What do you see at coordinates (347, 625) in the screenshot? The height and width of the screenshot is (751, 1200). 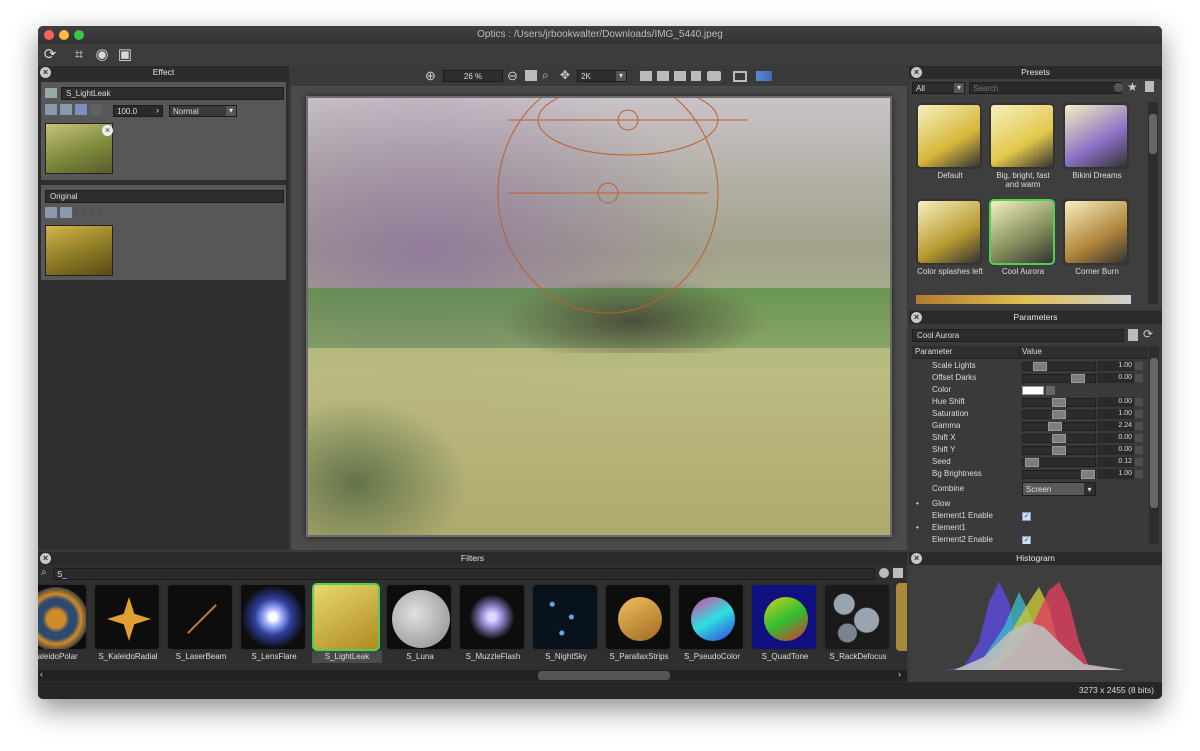 I see `filter-item-selected: S_LightLeak` at bounding box center [347, 625].